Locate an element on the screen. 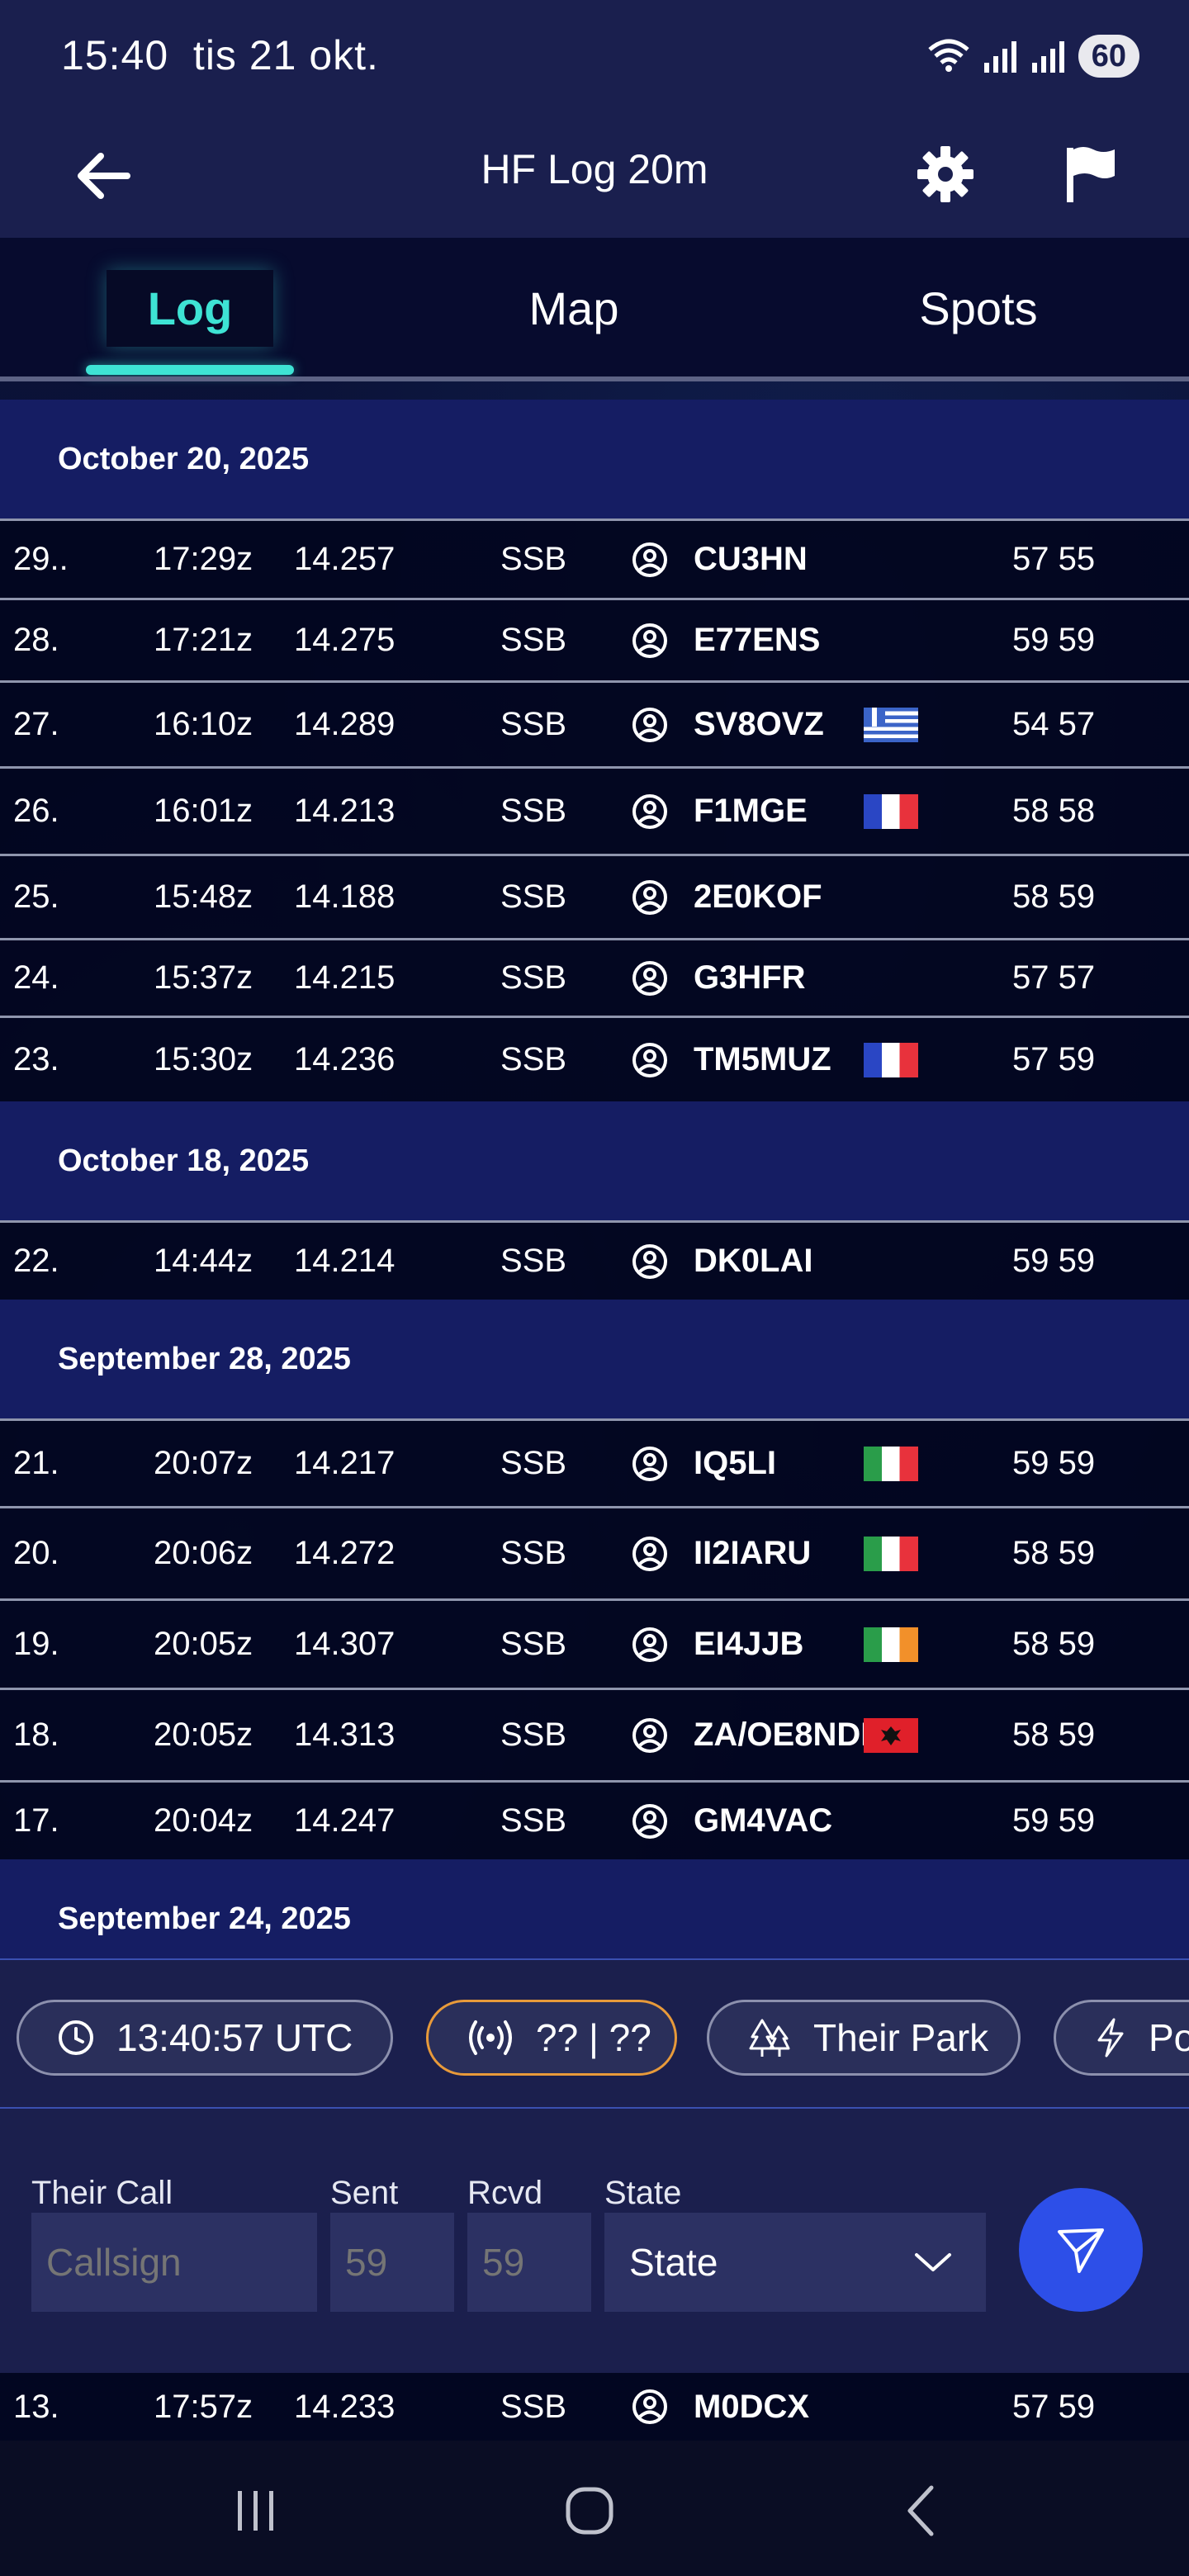 This screenshot has width=1189, height=2576. rcvd-rst-input is located at coordinates (529, 2262).